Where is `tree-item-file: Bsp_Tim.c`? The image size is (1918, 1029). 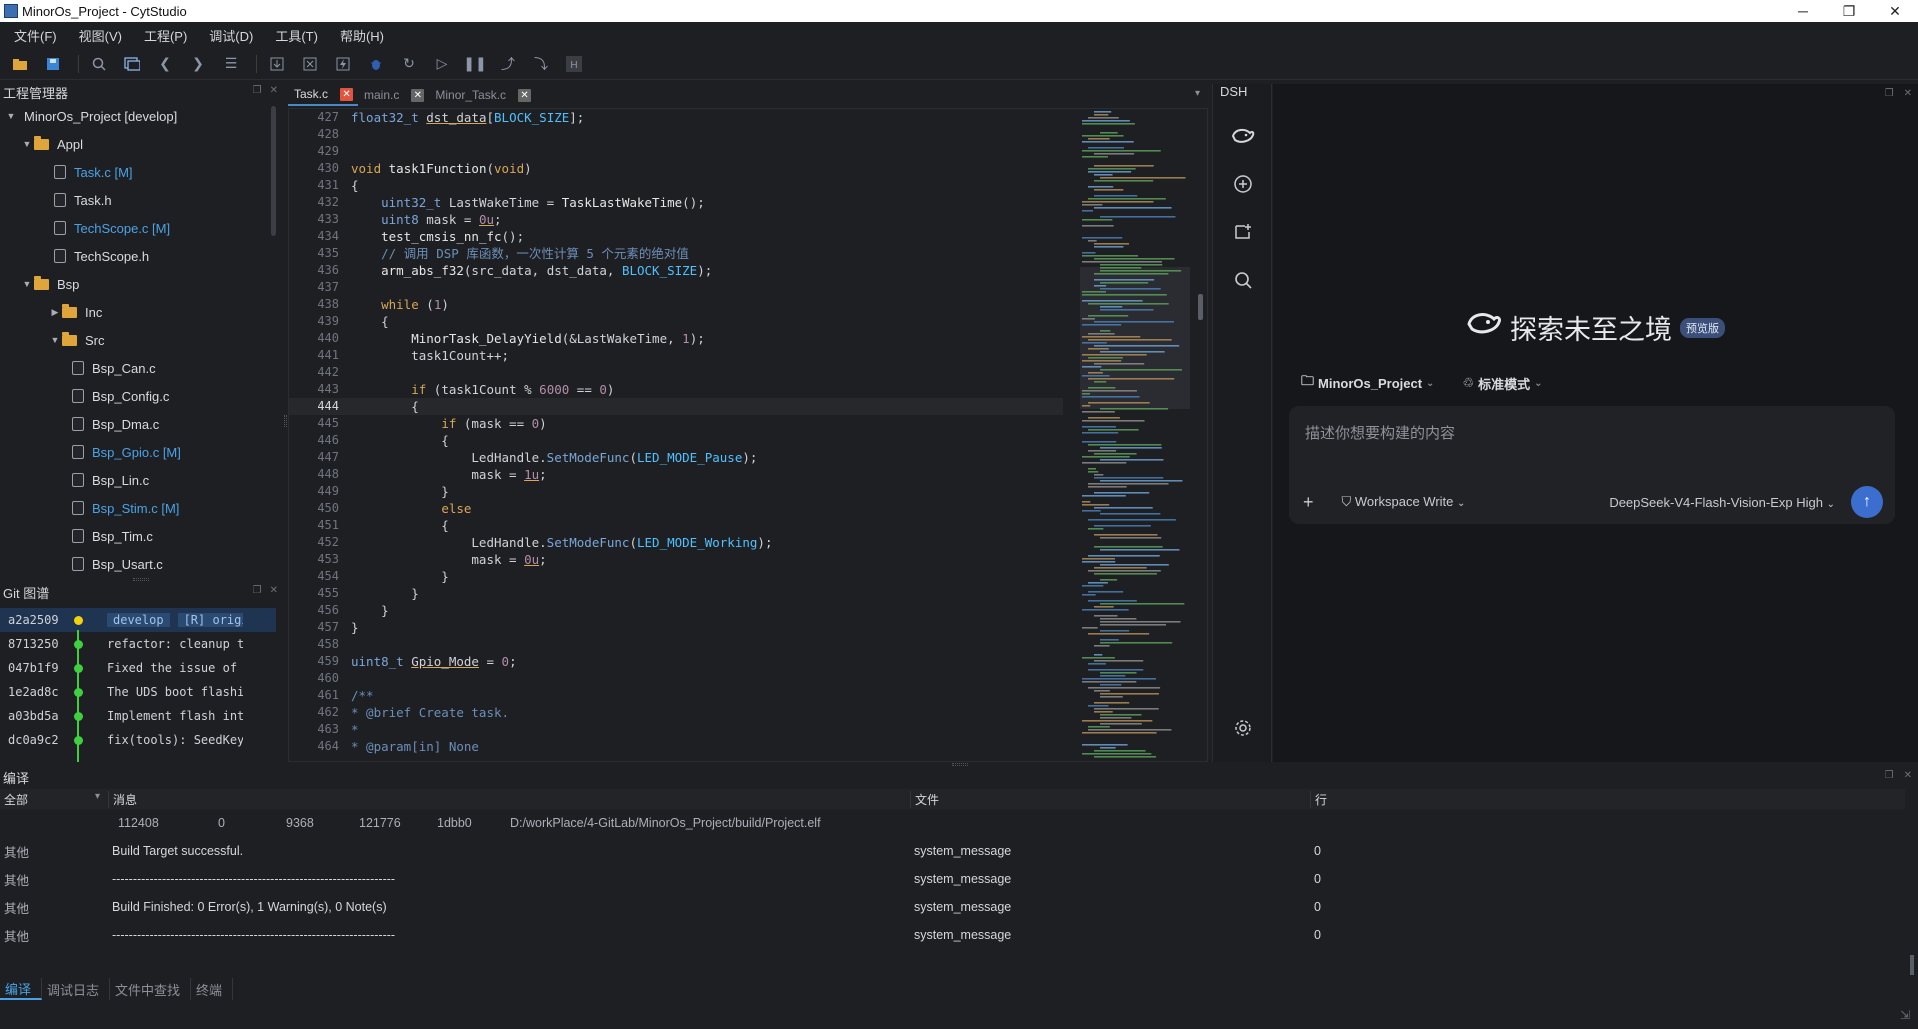 tree-item-file: Bsp_Tim.c is located at coordinates (135, 536).